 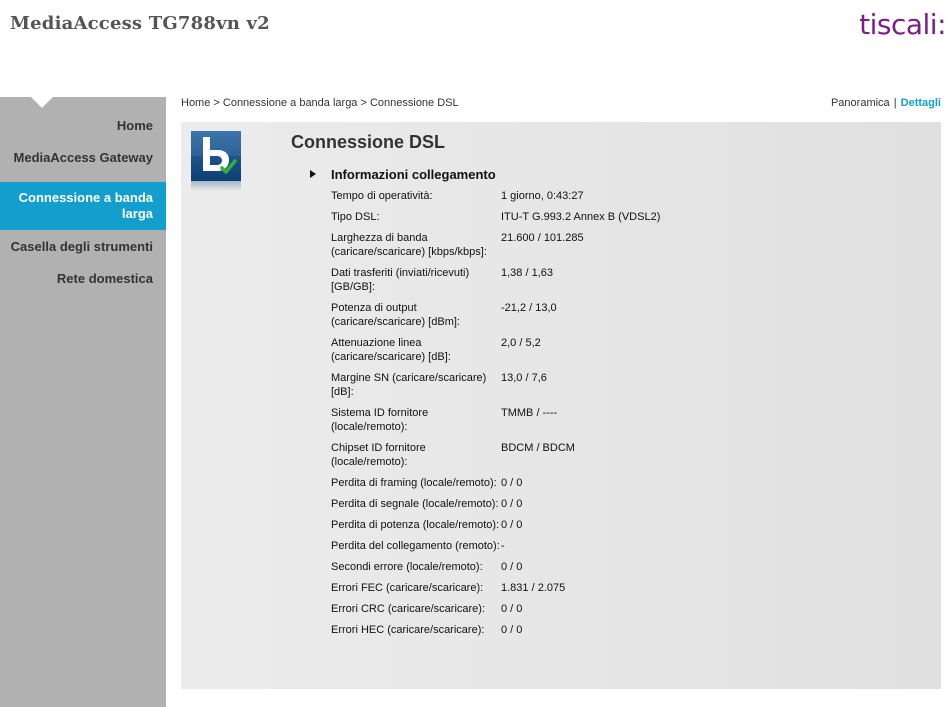 I want to click on row-label: Perdita del collegamento (remoto):, so click(x=415, y=546).